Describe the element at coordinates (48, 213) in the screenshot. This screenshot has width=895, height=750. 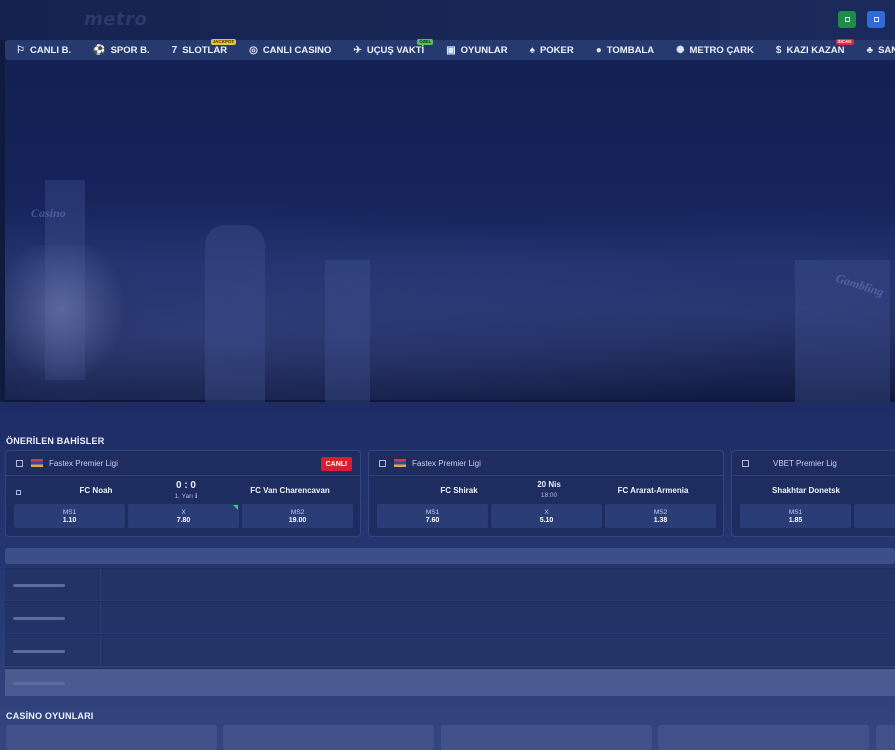
I see `hero-casino-sign: Casino` at that location.